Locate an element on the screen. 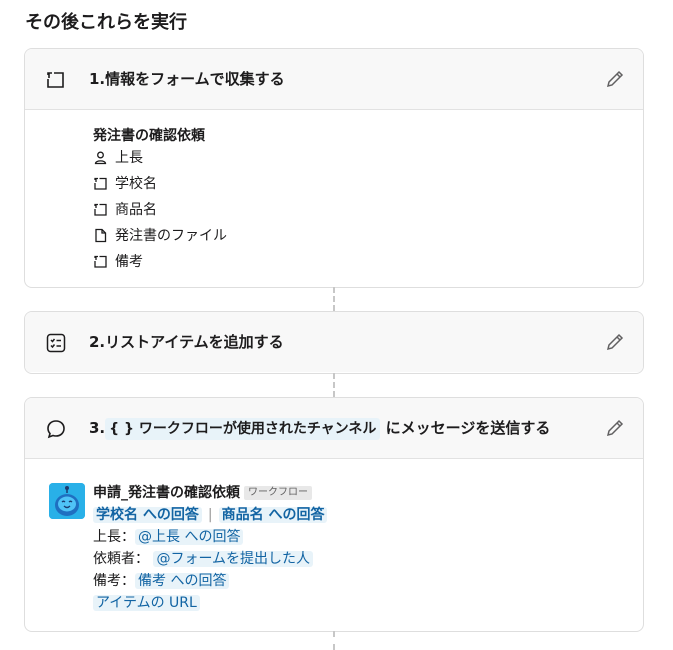 This screenshot has height=650, width=673. step-number: 3. is located at coordinates (97, 428).